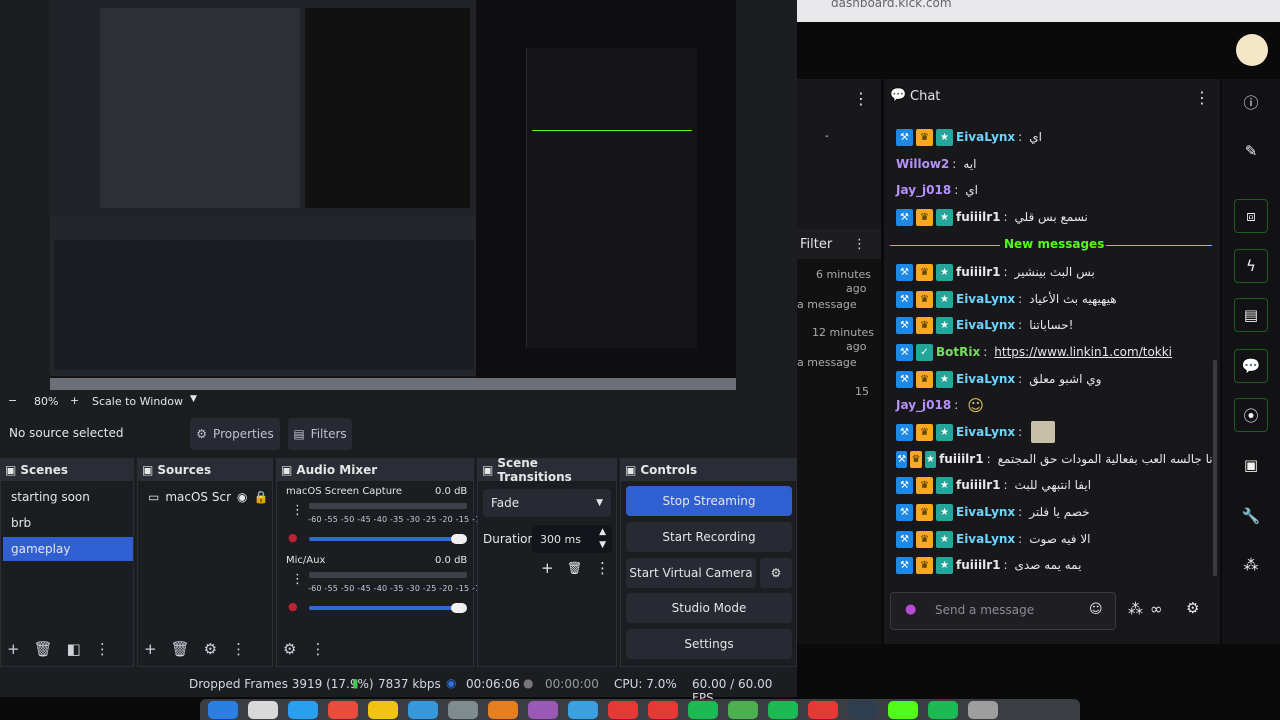 The image size is (1280, 720). Describe the element at coordinates (1003, 611) in the screenshot. I see `chat-input: ● Send a message ☺` at that location.